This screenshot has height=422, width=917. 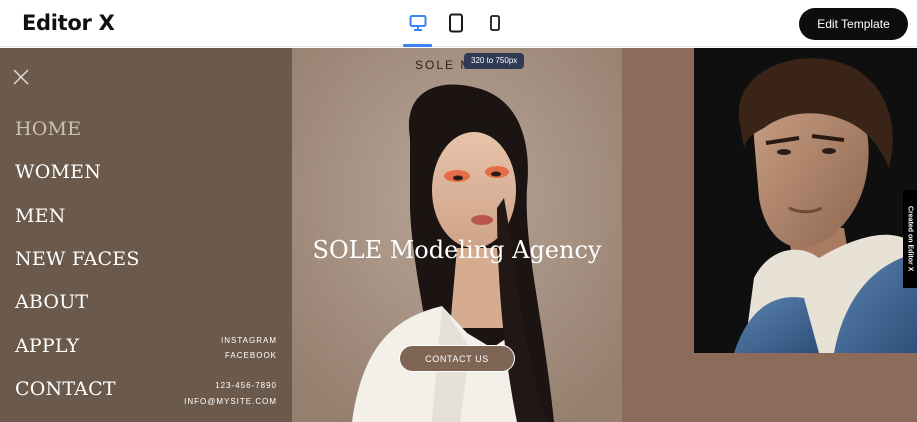 I want to click on nav-item-women: WOMEN, so click(x=58, y=172).